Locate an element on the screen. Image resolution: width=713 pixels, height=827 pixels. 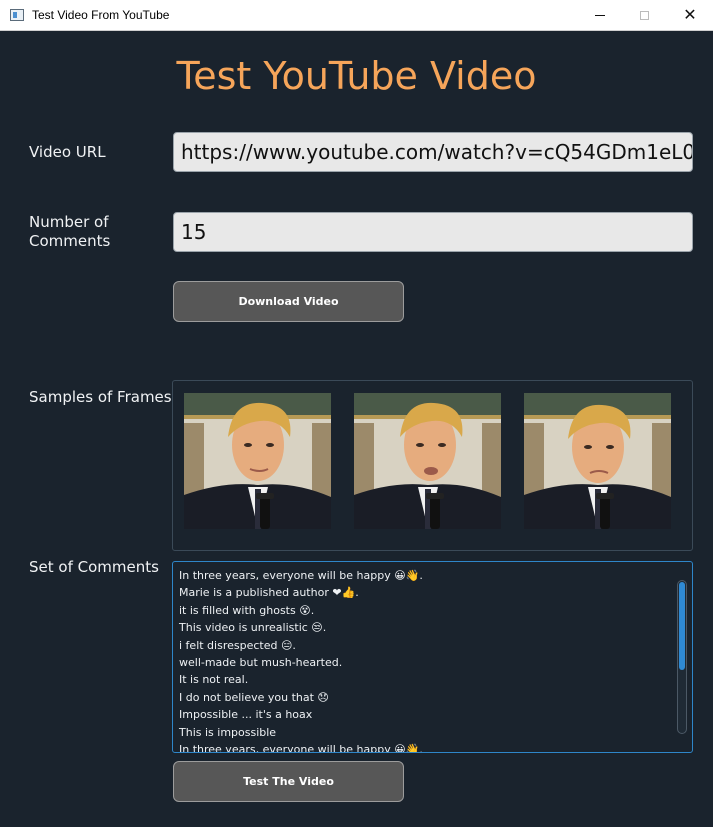
minimize-button is located at coordinates (600, 15).